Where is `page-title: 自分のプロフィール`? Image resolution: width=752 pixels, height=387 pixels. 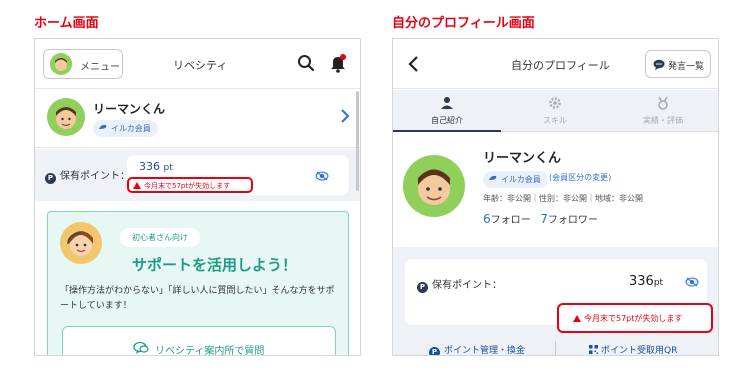
page-title: 自分のプロフィール is located at coordinates (560, 65).